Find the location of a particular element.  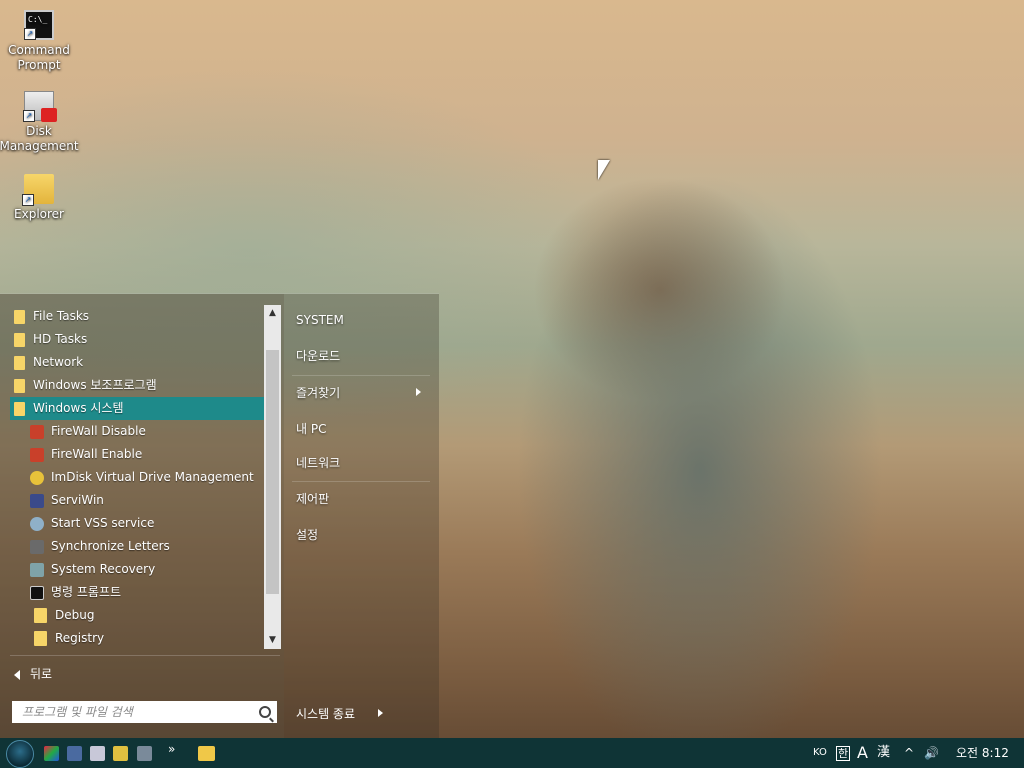

place-settings: 설정 is located at coordinates (307, 534).